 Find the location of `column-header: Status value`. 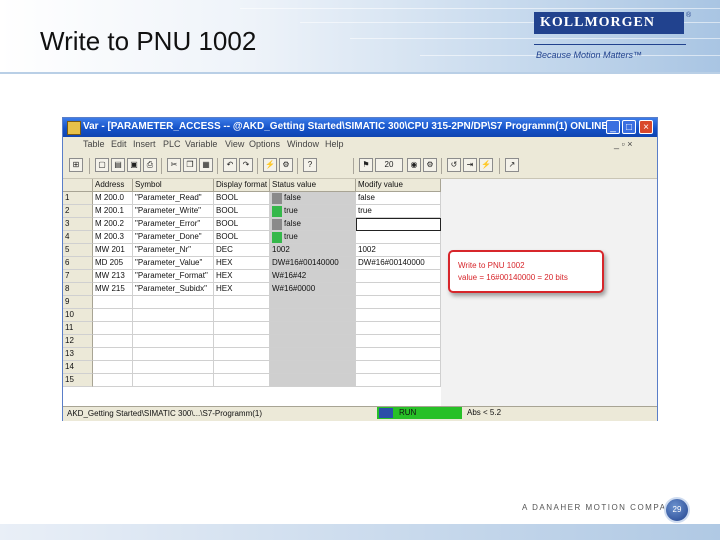

column-header: Status value is located at coordinates (313, 185).